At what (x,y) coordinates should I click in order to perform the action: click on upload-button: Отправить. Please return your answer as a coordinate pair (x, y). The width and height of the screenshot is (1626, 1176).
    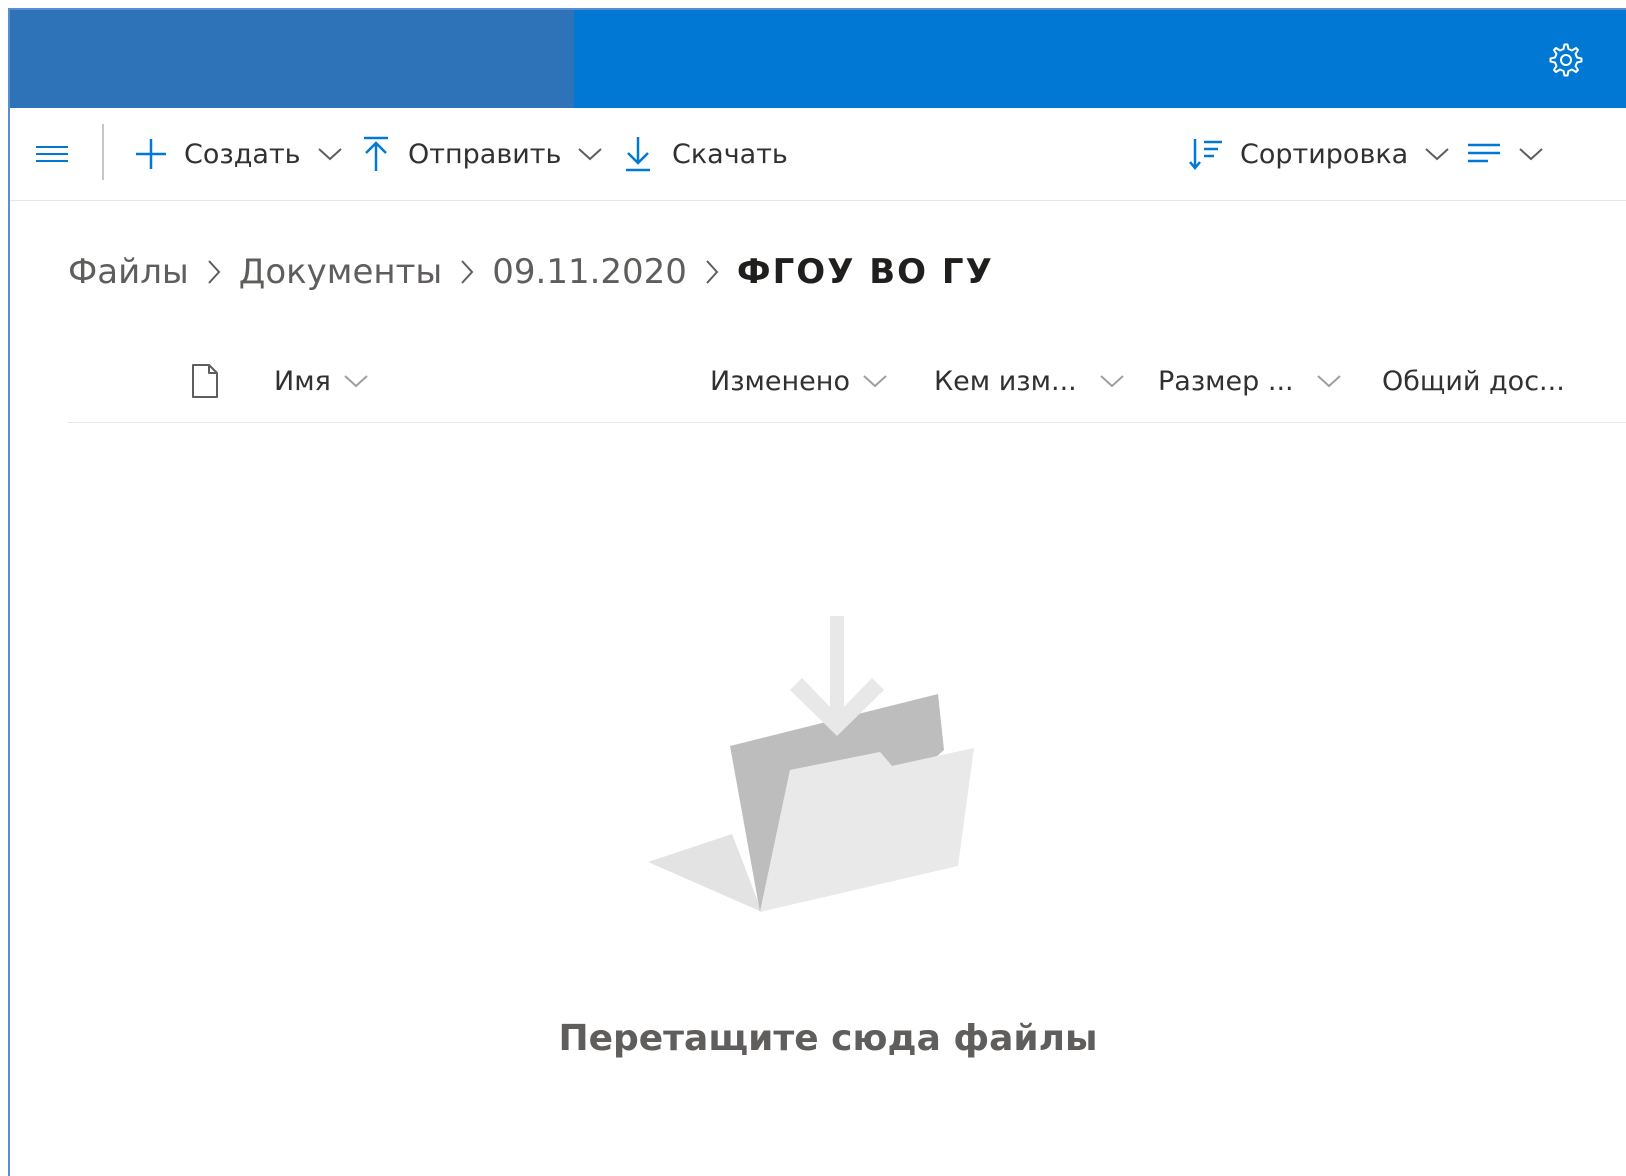
    Looking at the image, I should click on (482, 154).